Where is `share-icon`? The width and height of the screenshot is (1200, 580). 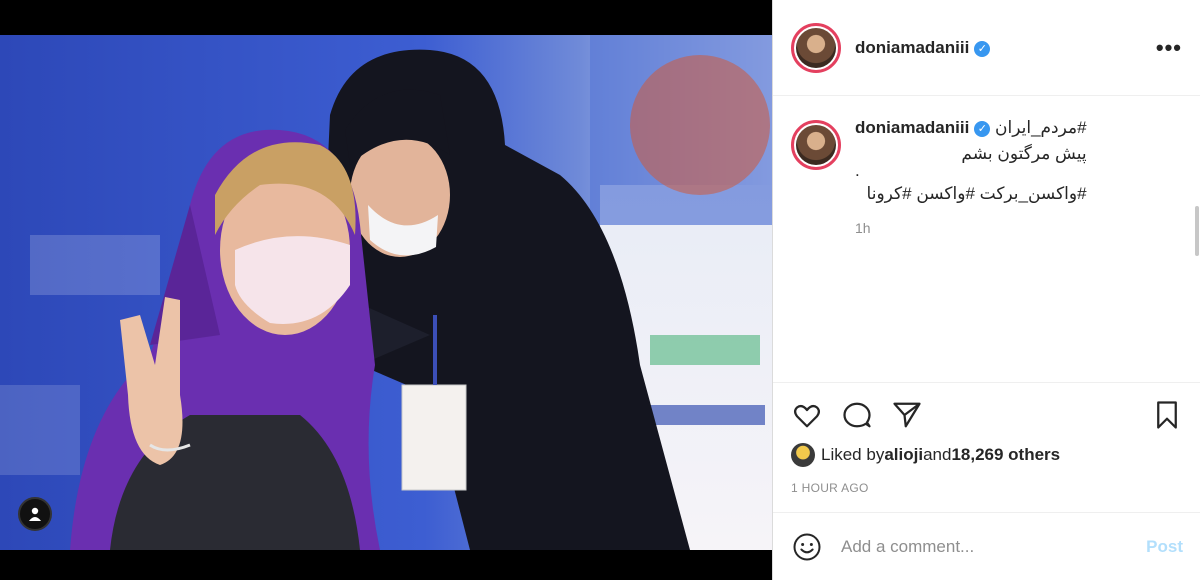 share-icon is located at coordinates (907, 415).